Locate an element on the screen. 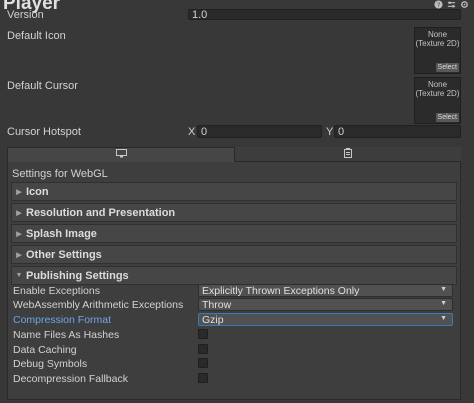 The width and height of the screenshot is (474, 403). enable-exceptions-label: Enable Exceptions is located at coordinates (56, 291).